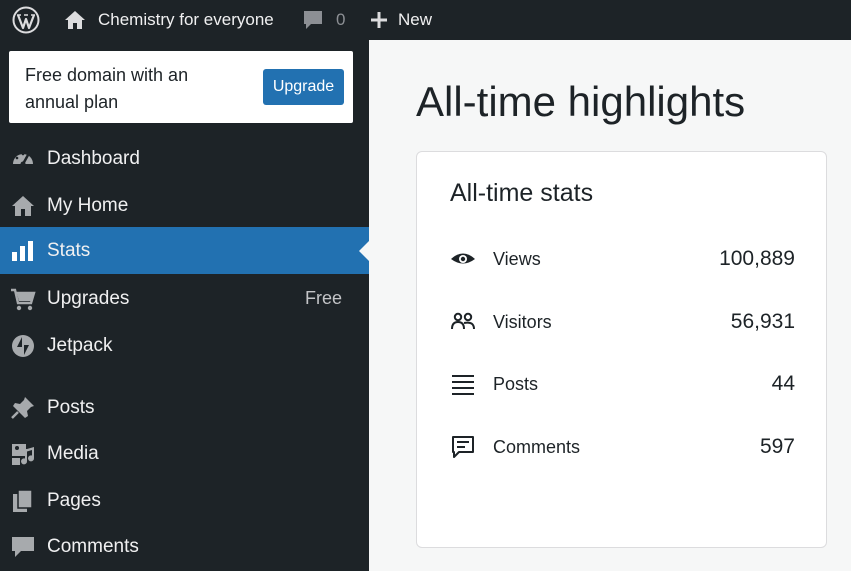  I want to click on stat-row-visitors: Visitors 56,931, so click(622, 322).